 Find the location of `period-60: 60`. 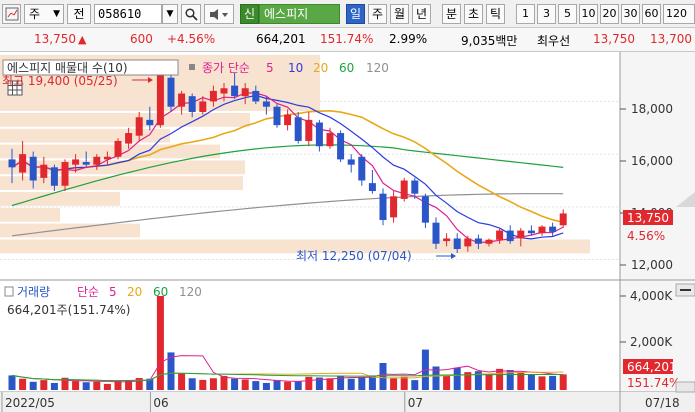

period-60: 60 is located at coordinates (651, 14).